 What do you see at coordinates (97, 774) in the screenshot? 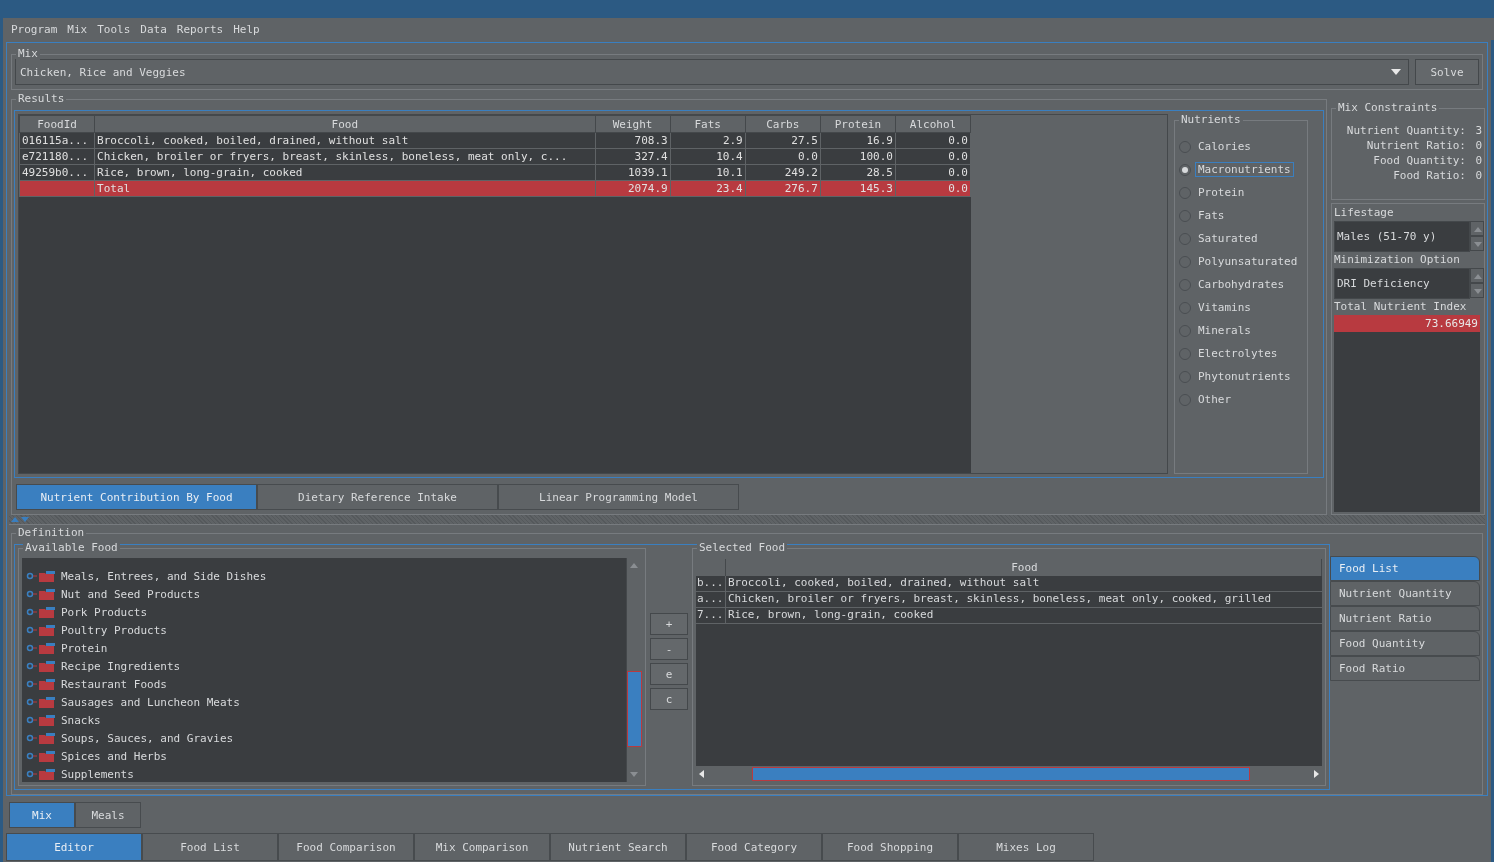
I see `tree-item: Supplements` at bounding box center [97, 774].